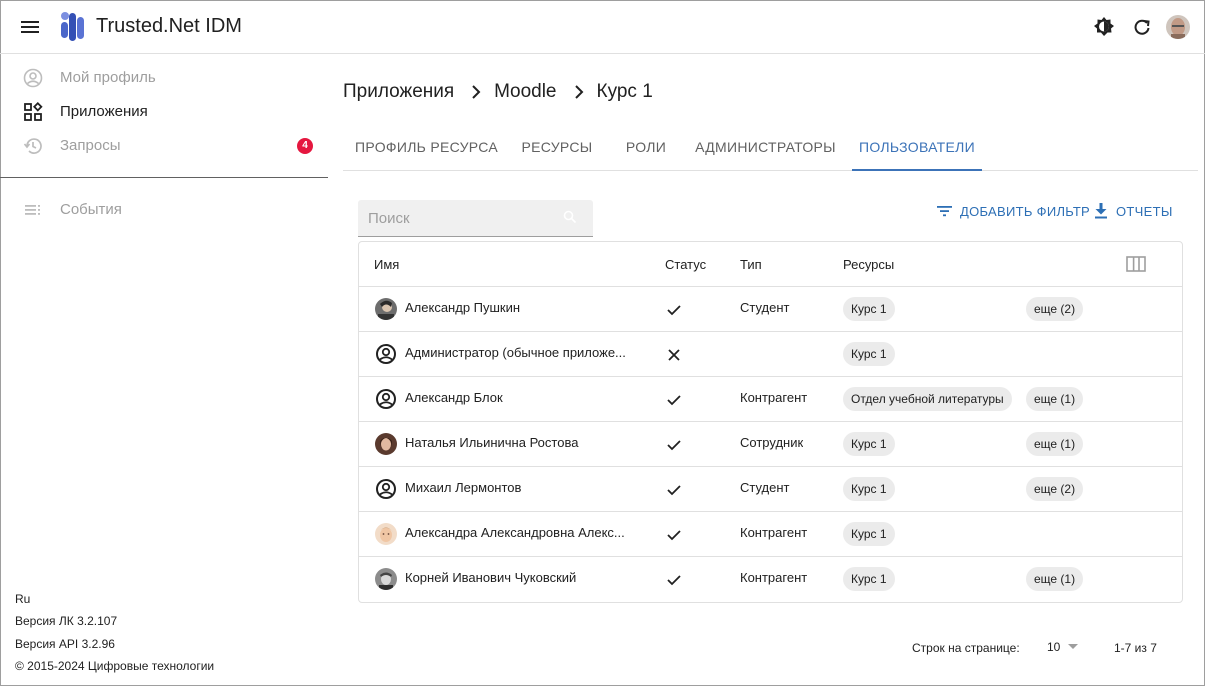  Describe the element at coordinates (624, 91) in the screenshot. I see `breadcrumb-current: Курс 1` at that location.